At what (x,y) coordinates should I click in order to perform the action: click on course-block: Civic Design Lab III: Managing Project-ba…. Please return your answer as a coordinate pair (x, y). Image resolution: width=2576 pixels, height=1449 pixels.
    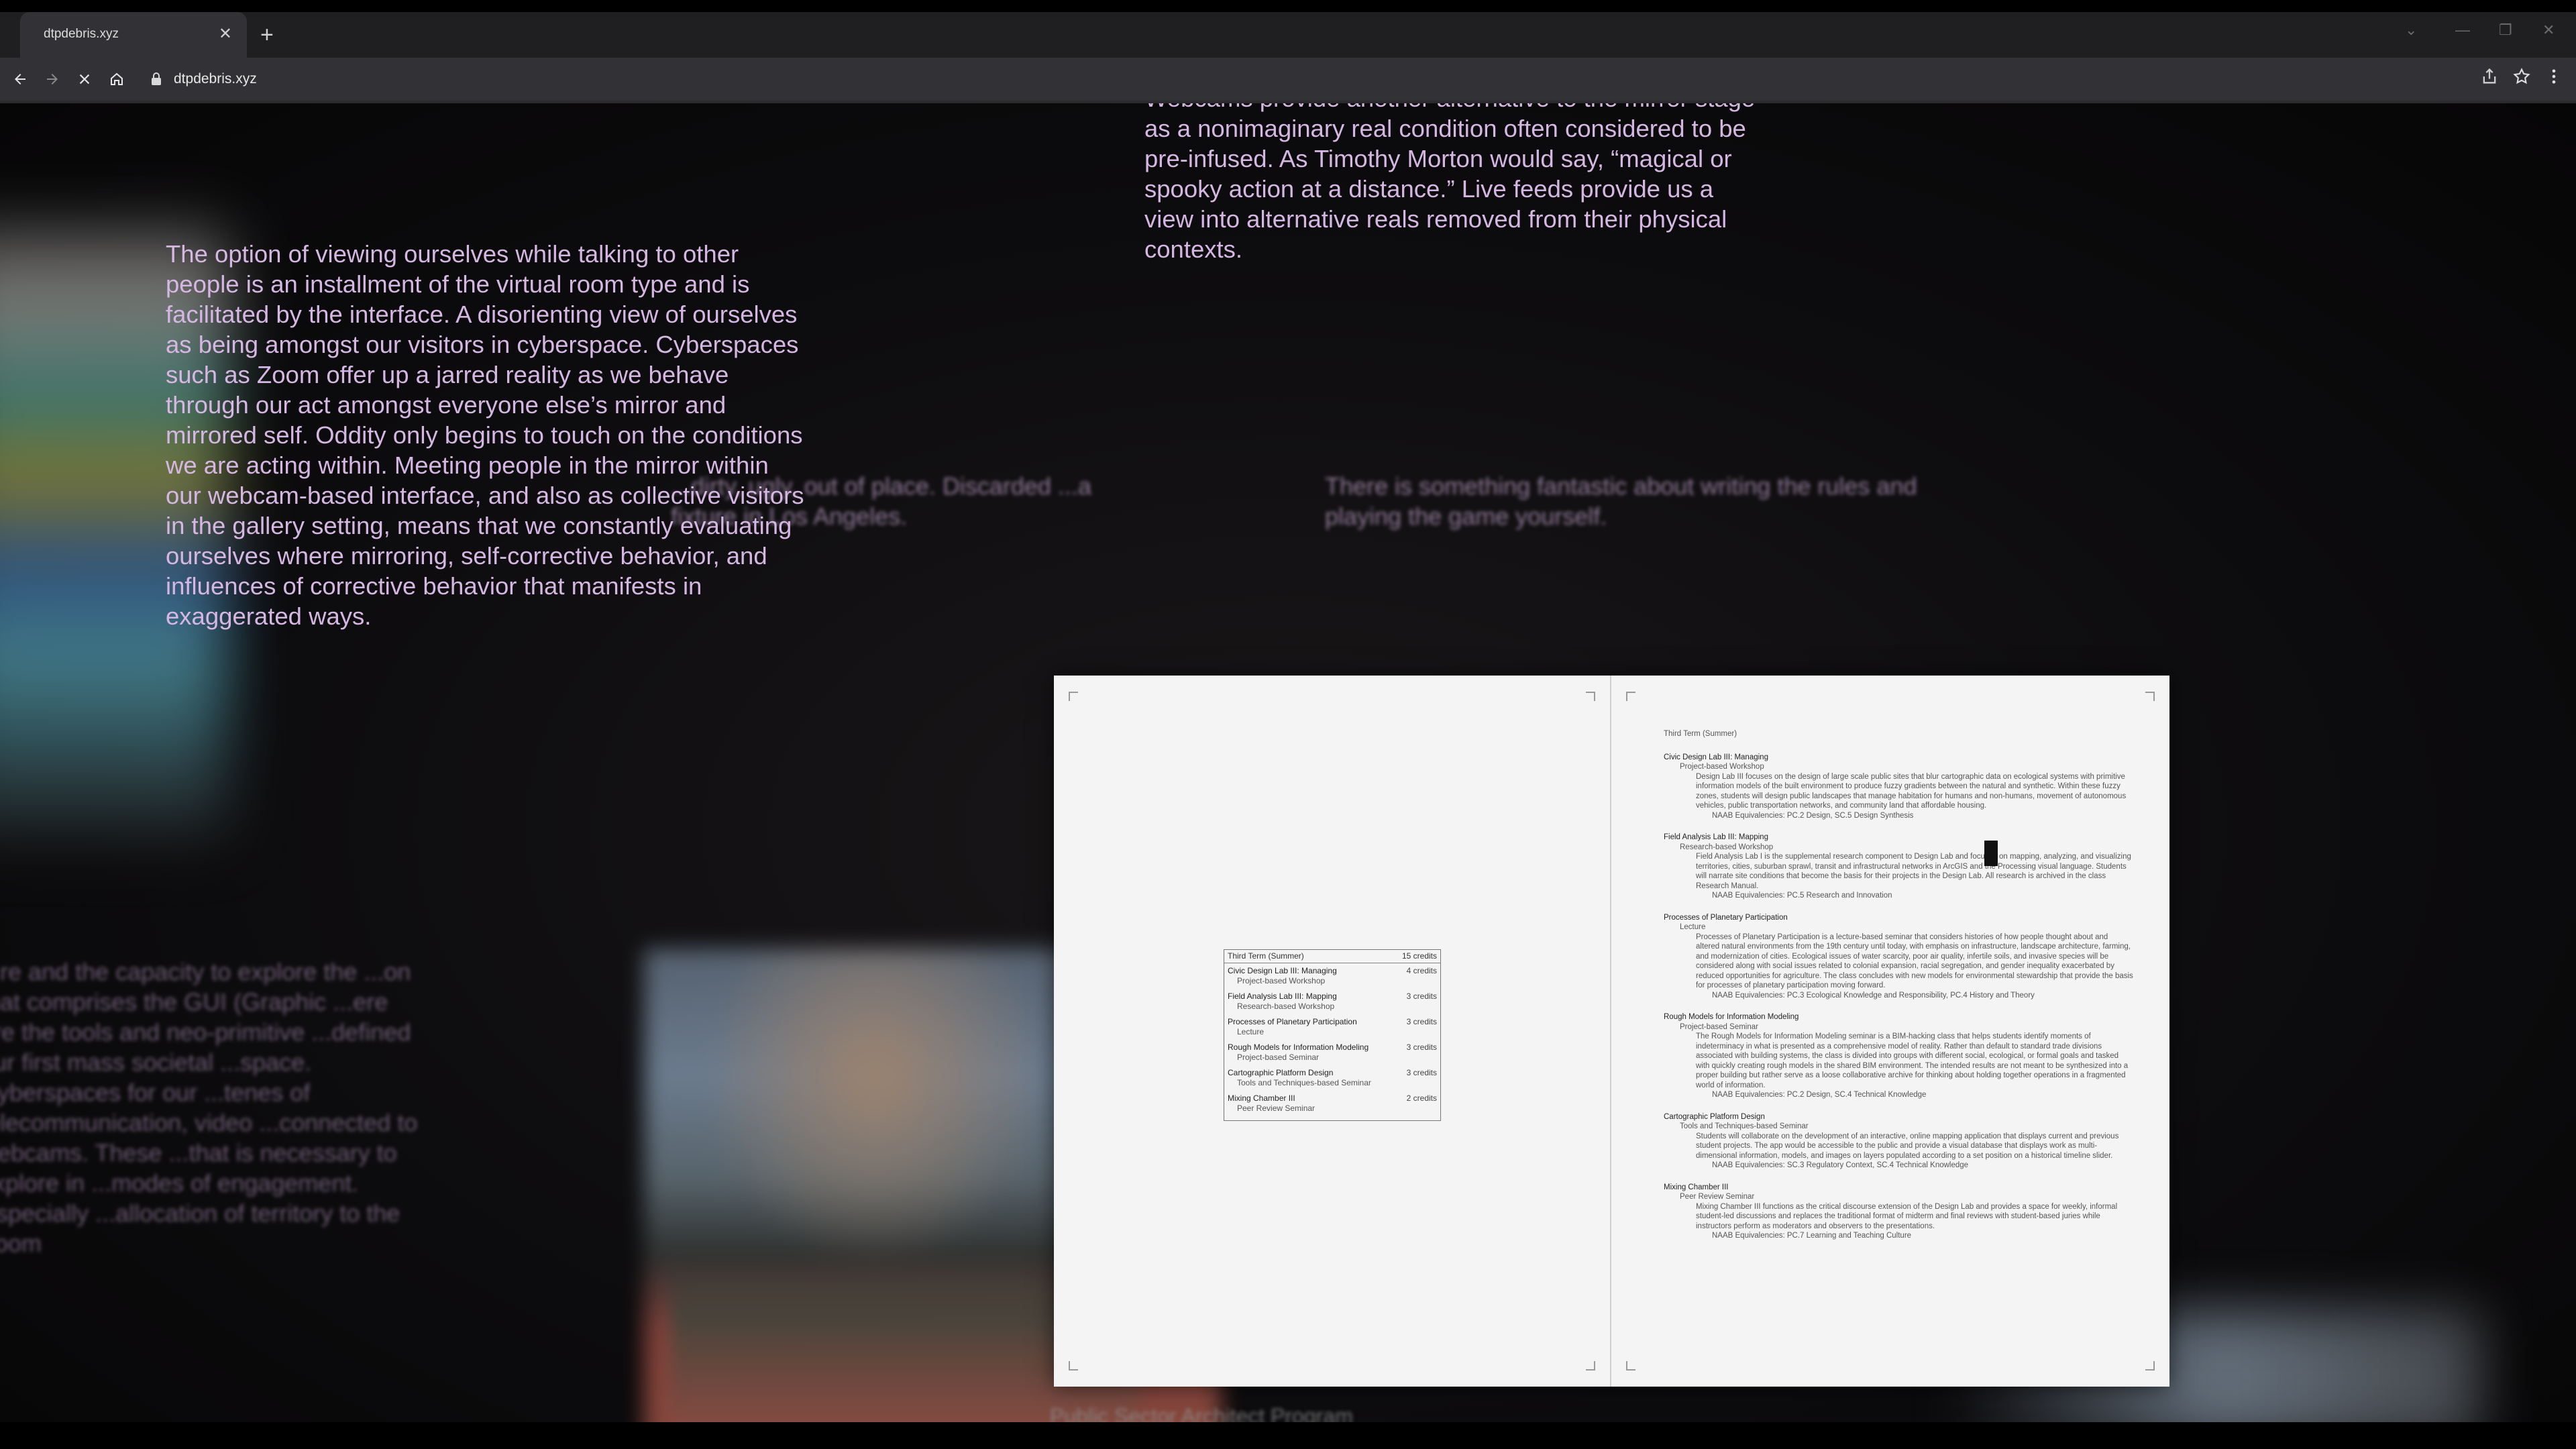
    Looking at the image, I should click on (1898, 787).